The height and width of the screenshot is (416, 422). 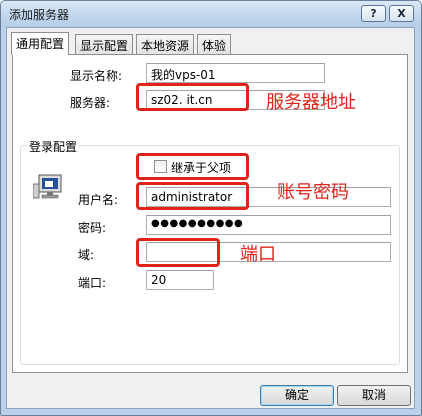 I want to click on tab-local-resources: 本地资源, so click(x=165, y=44).